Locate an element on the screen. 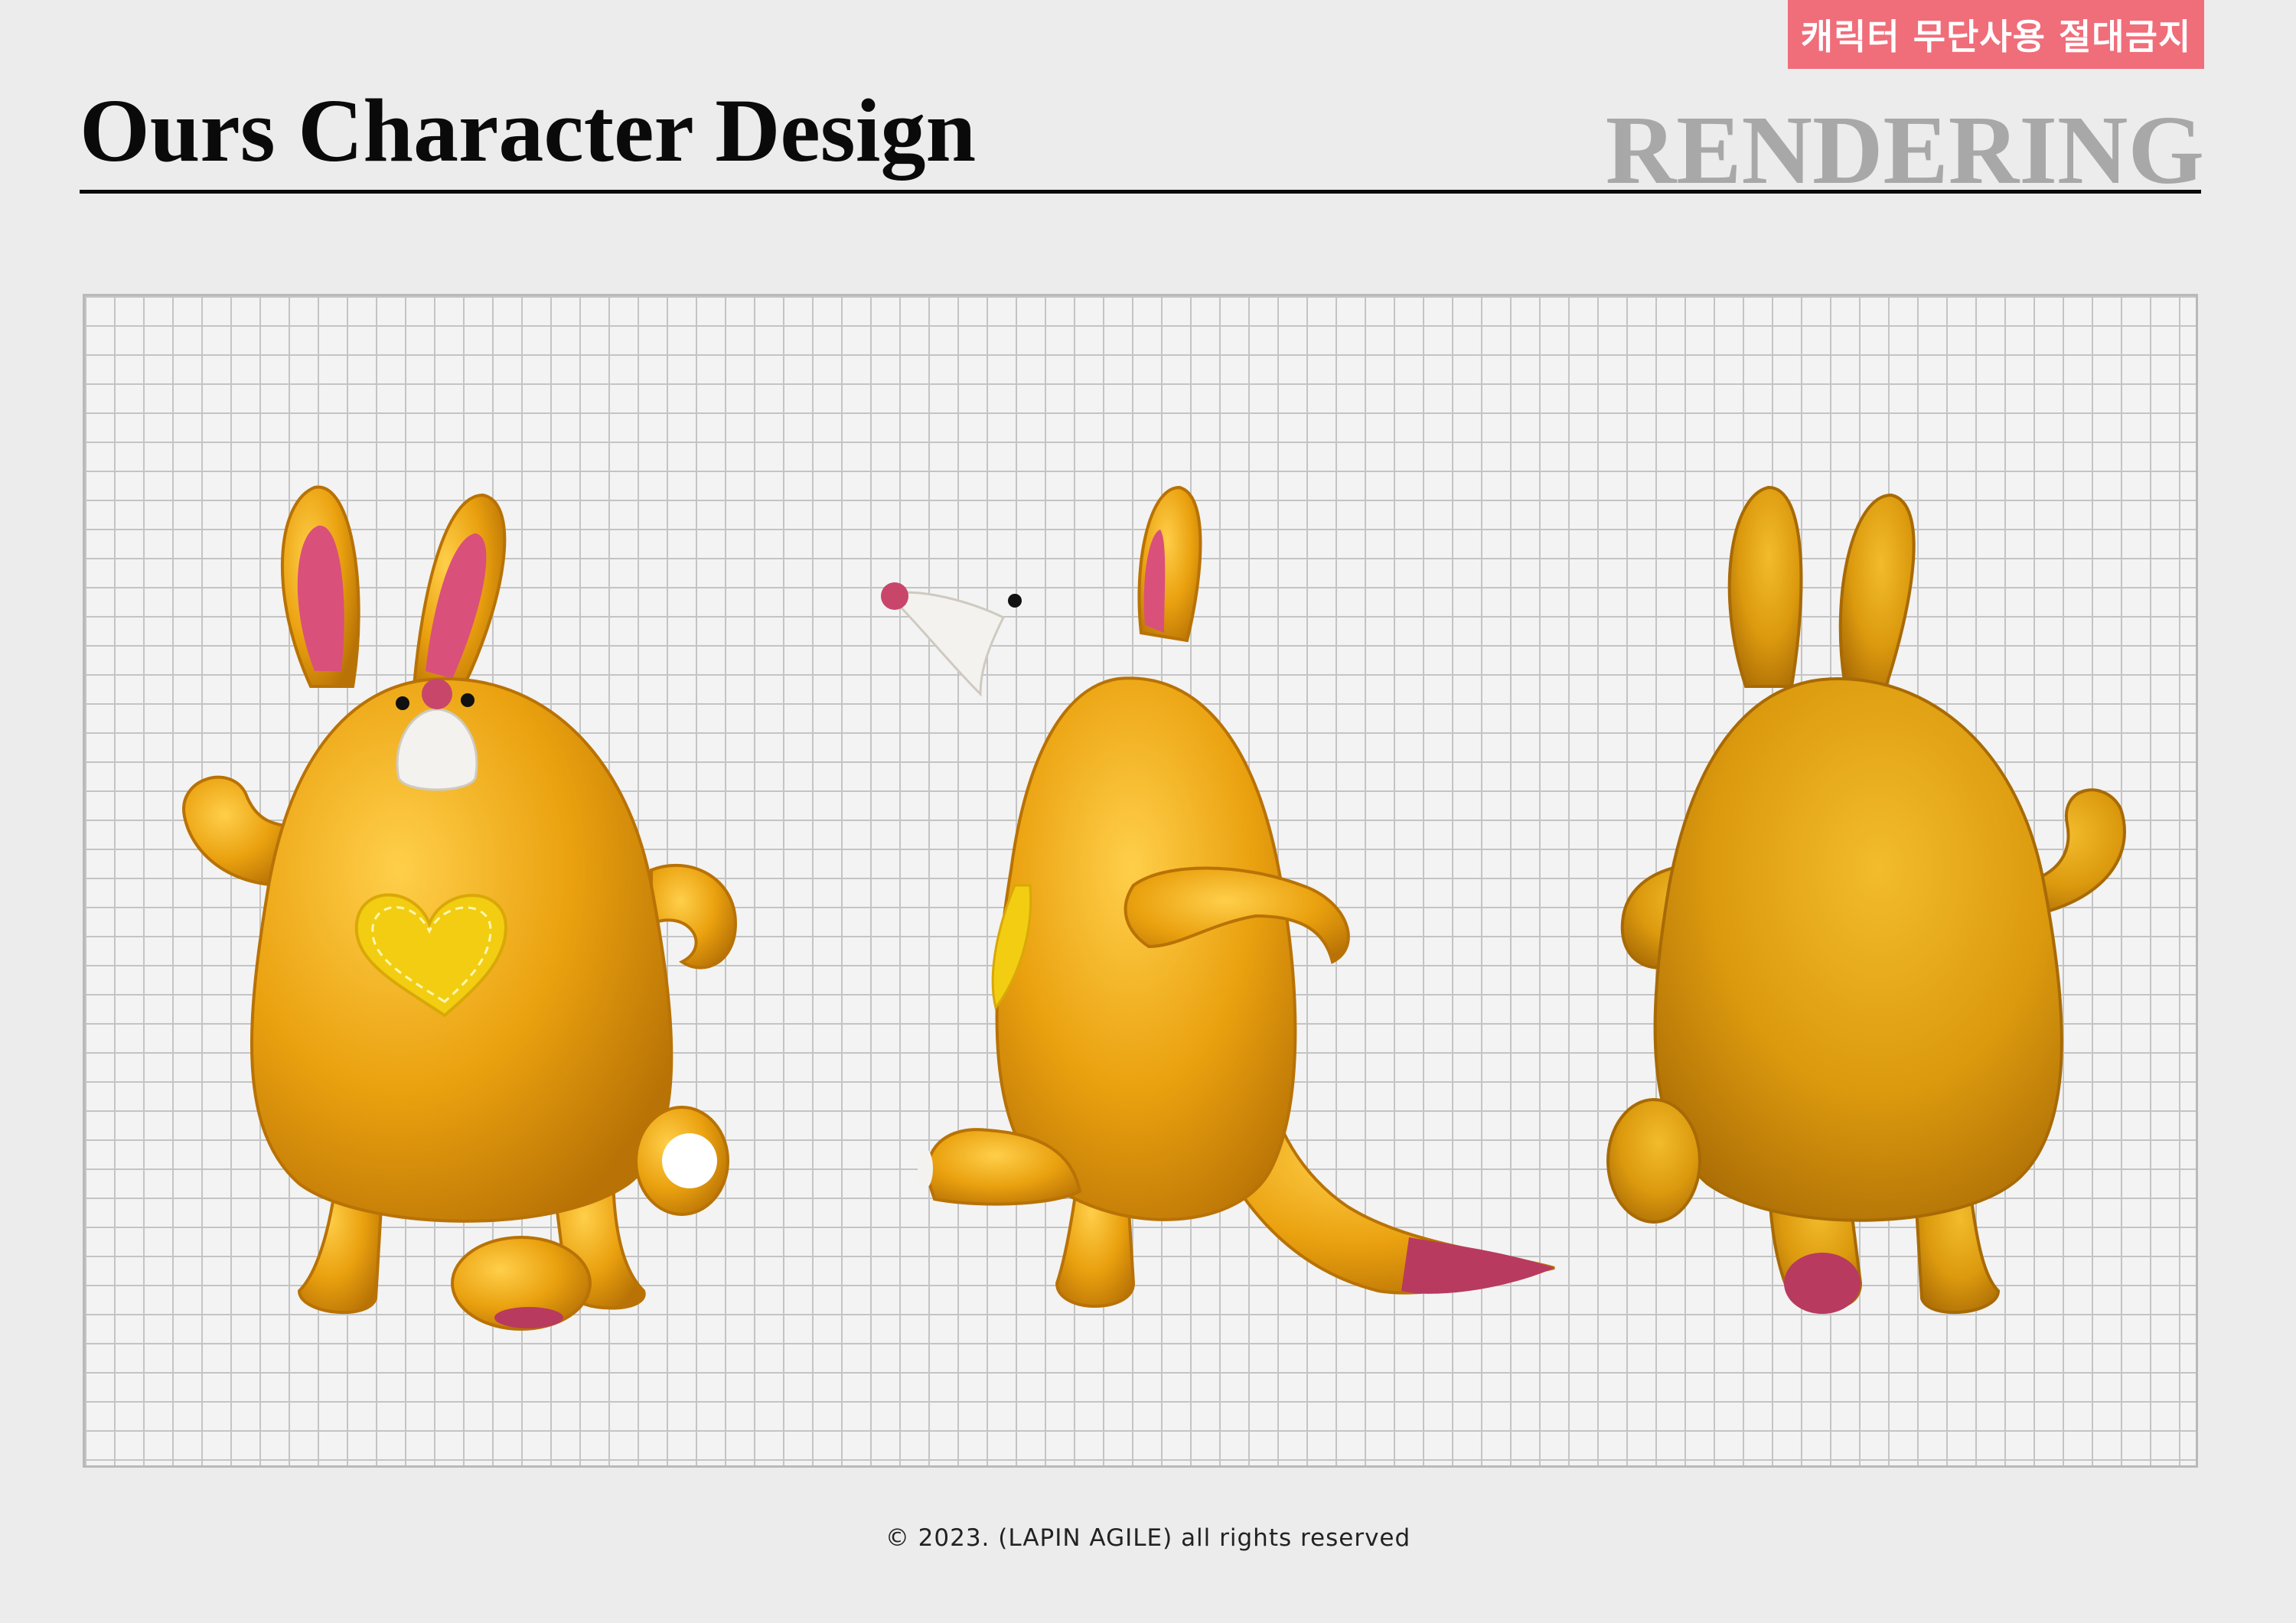 This screenshot has width=2296, height=1623. page-title: Ours Character Design is located at coordinates (528, 130).